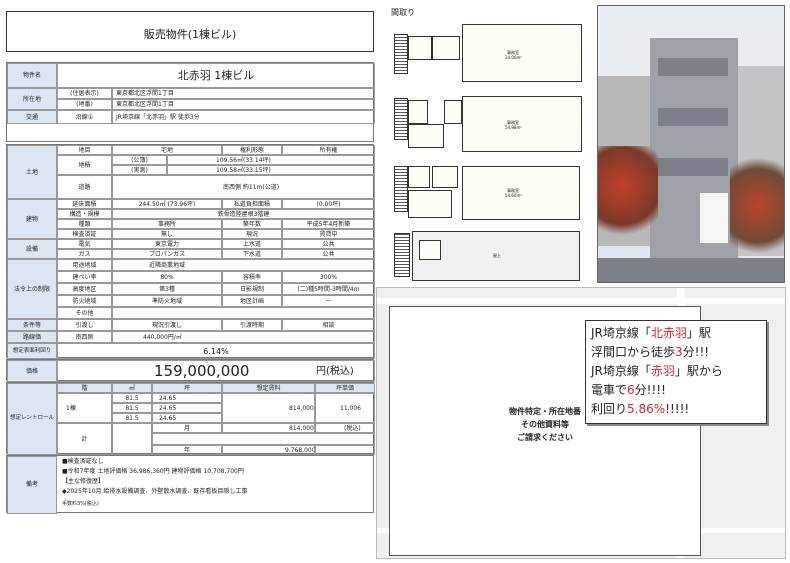  Describe the element at coordinates (84, 204) in the screenshot. I see `floor-area-label: 延床面積` at that location.